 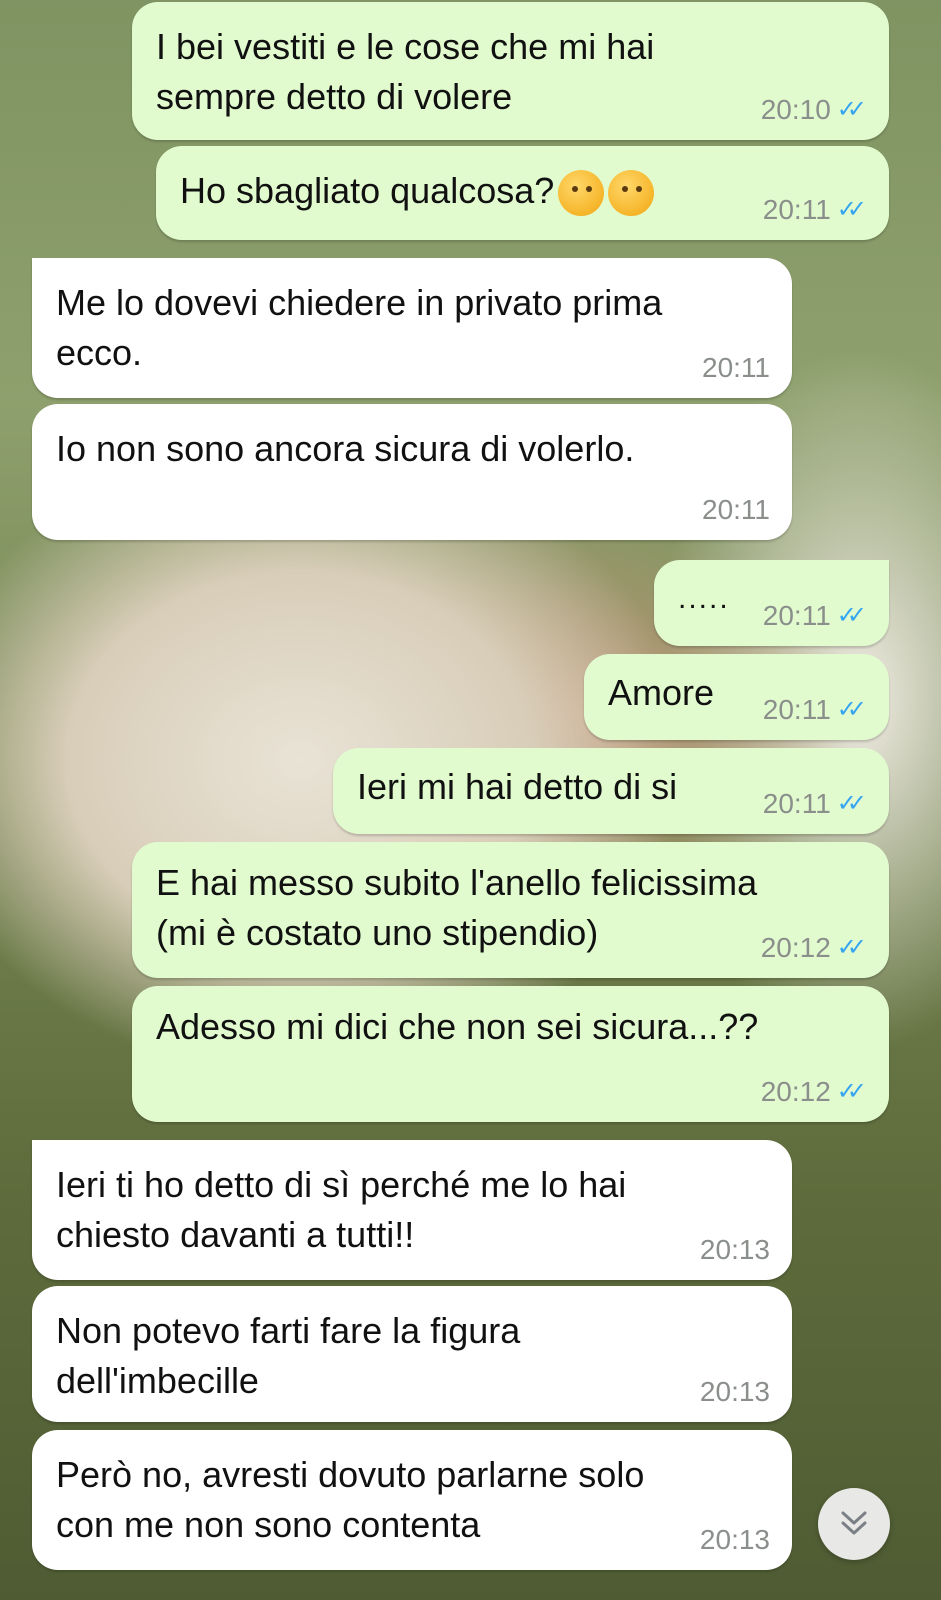 I want to click on message-line: dell'imbecille, so click(x=157, y=1380).